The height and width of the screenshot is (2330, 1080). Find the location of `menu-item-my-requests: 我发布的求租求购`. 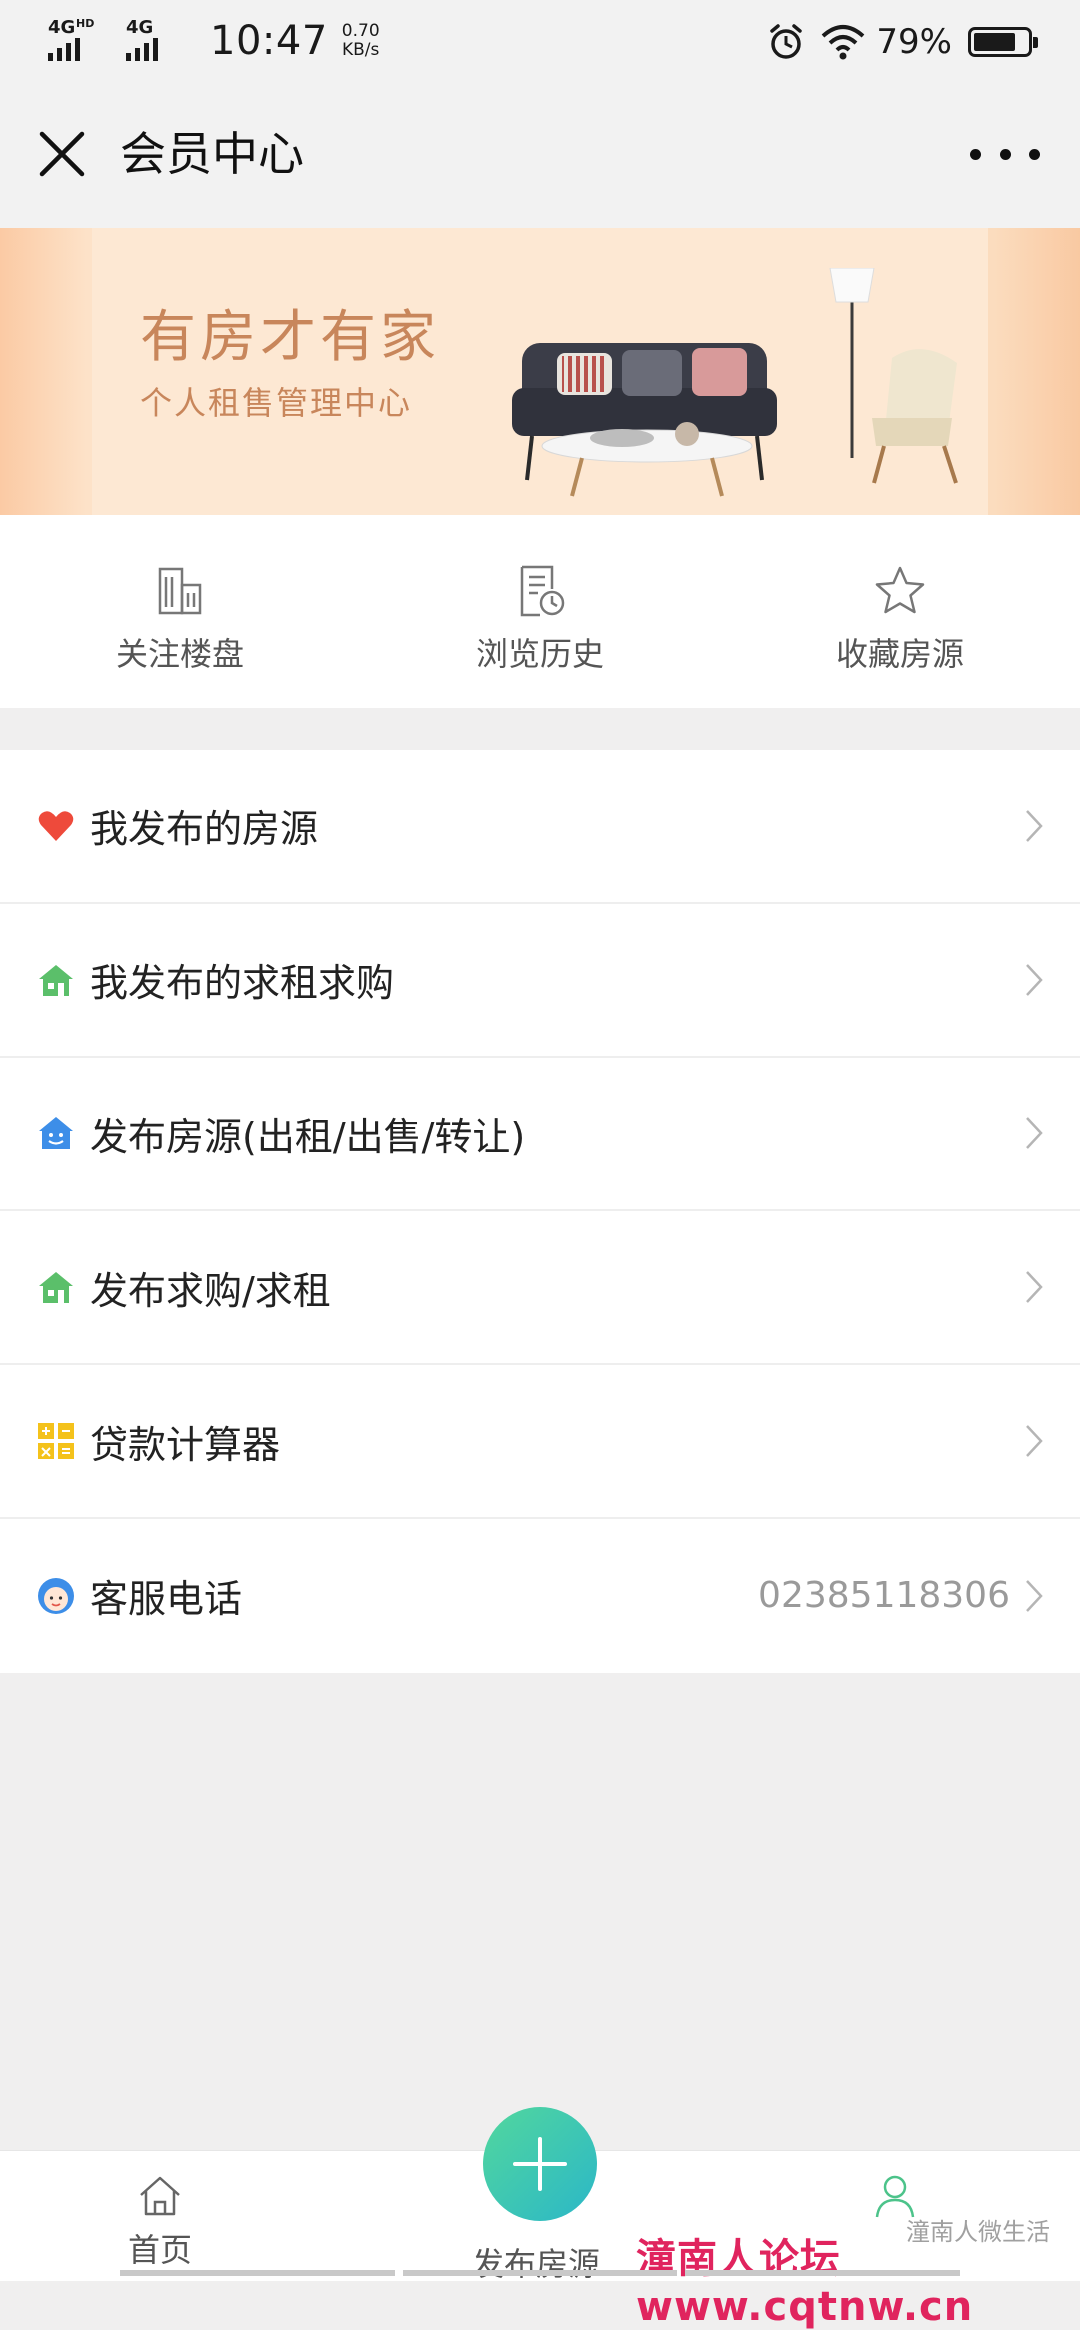

menu-item-my-requests: 我发布的求租求购 is located at coordinates (540, 981).